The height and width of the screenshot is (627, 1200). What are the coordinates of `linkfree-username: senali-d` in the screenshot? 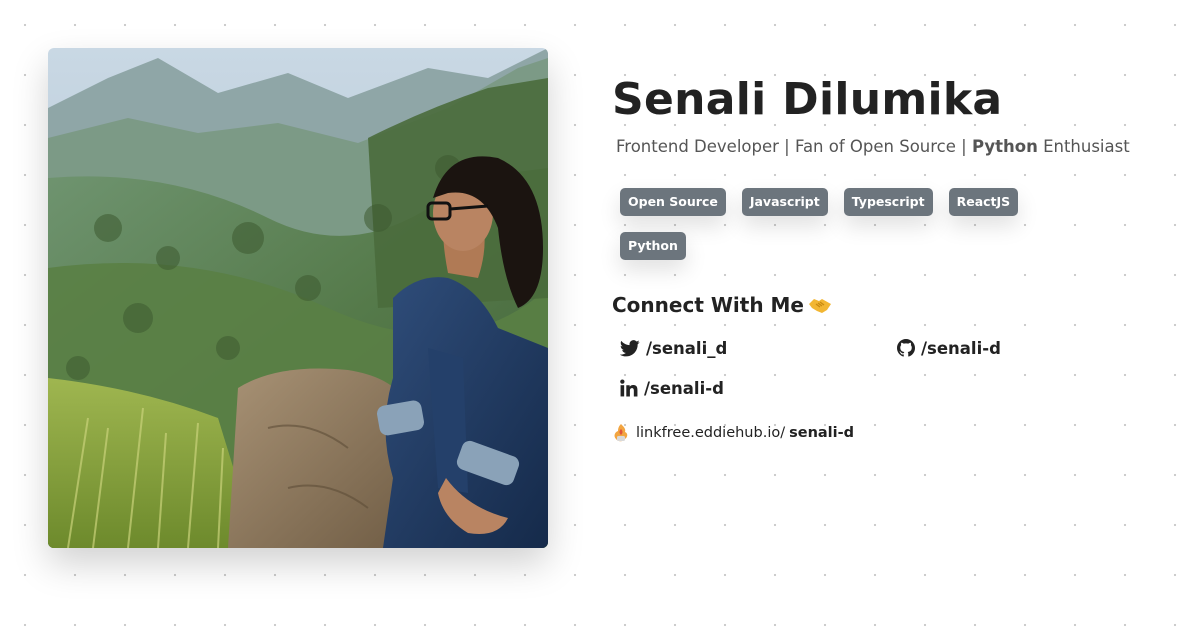 It's located at (822, 433).